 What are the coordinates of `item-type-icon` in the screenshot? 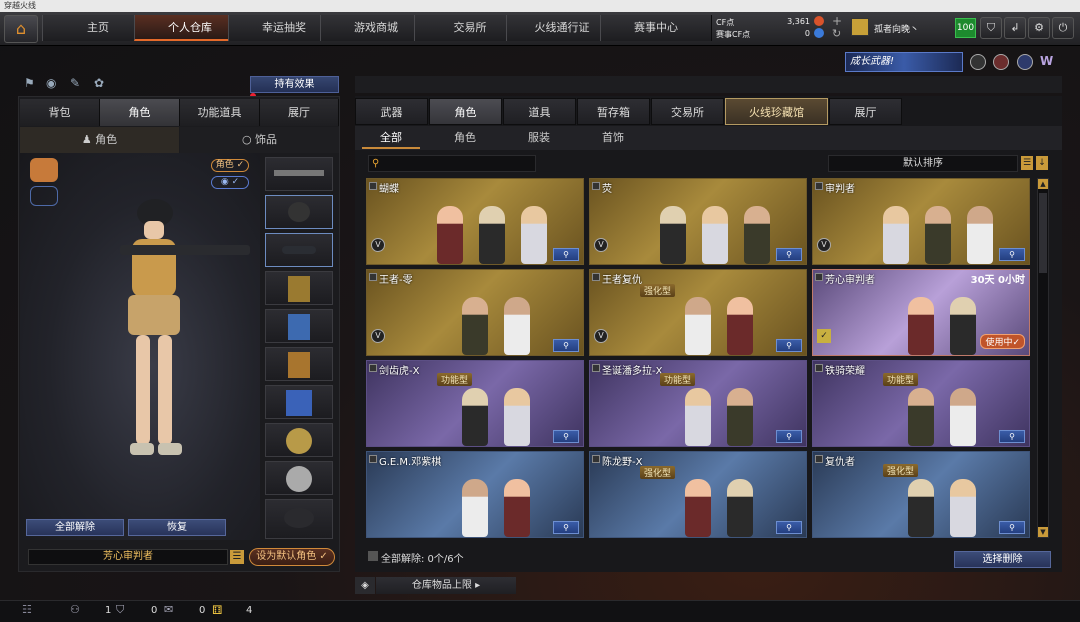 It's located at (819, 186).